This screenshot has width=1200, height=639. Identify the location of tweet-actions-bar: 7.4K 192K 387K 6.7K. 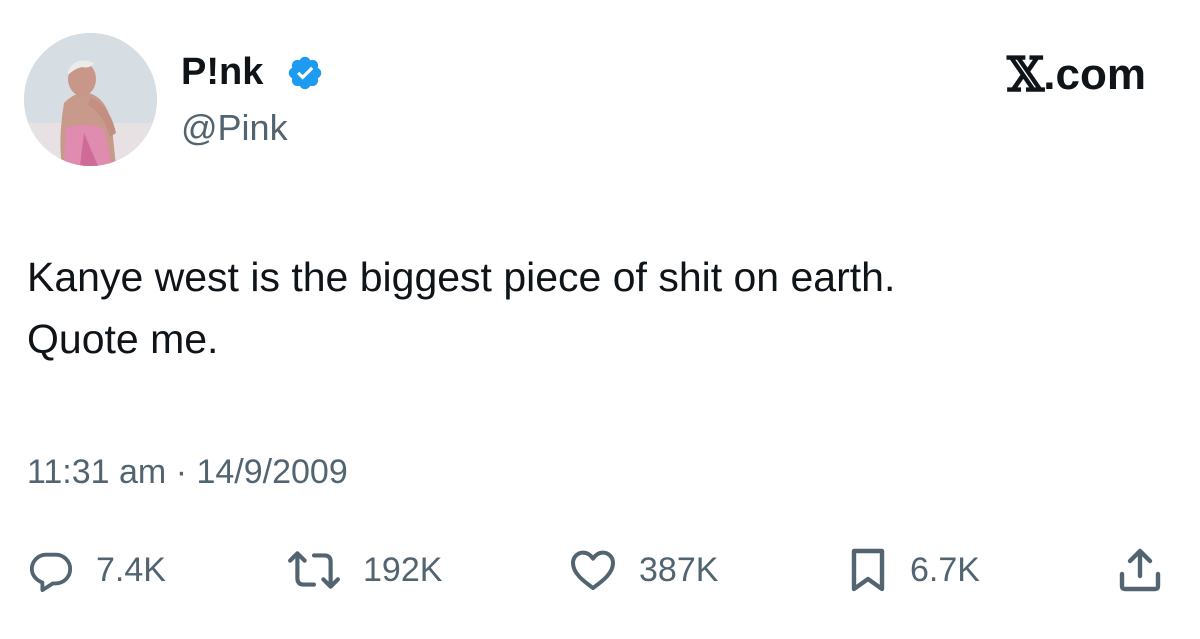
(600, 570).